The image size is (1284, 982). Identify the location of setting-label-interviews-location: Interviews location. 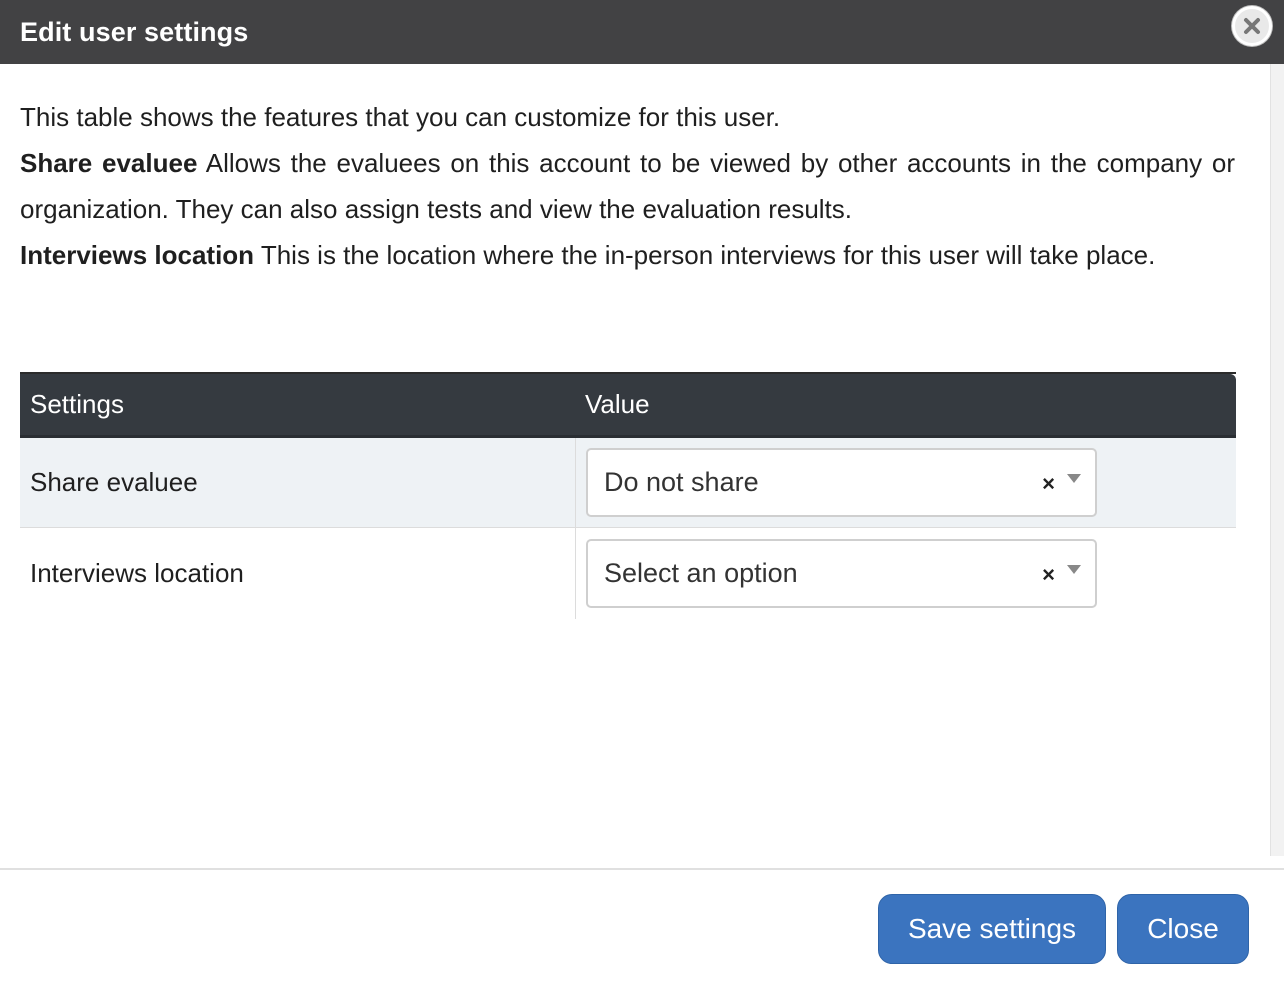
(298, 573).